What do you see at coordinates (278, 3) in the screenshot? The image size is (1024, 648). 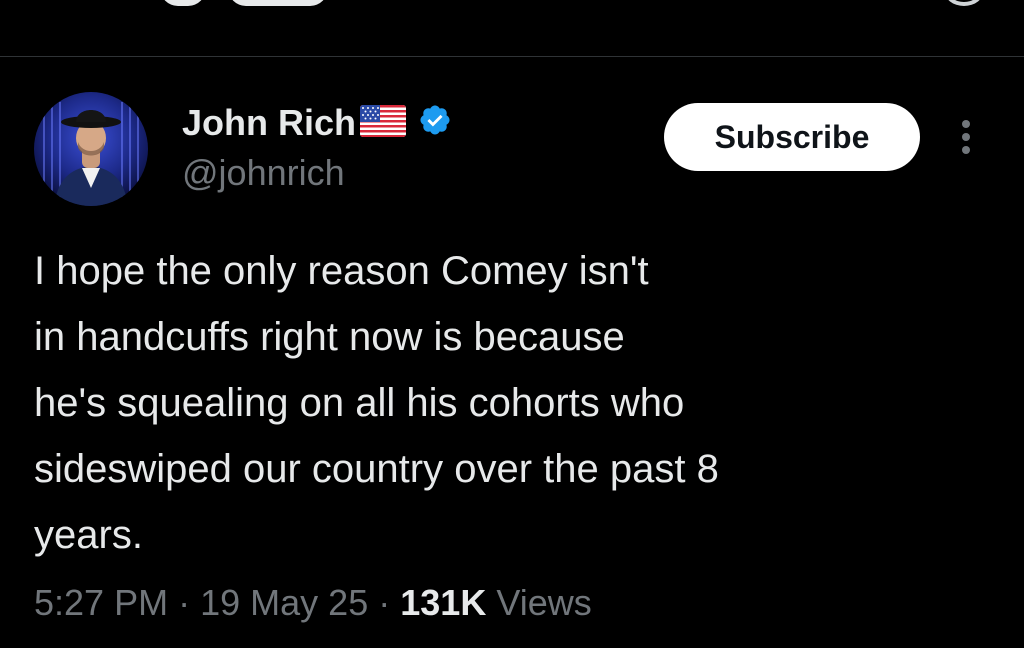 I see `header-title-fragment` at bounding box center [278, 3].